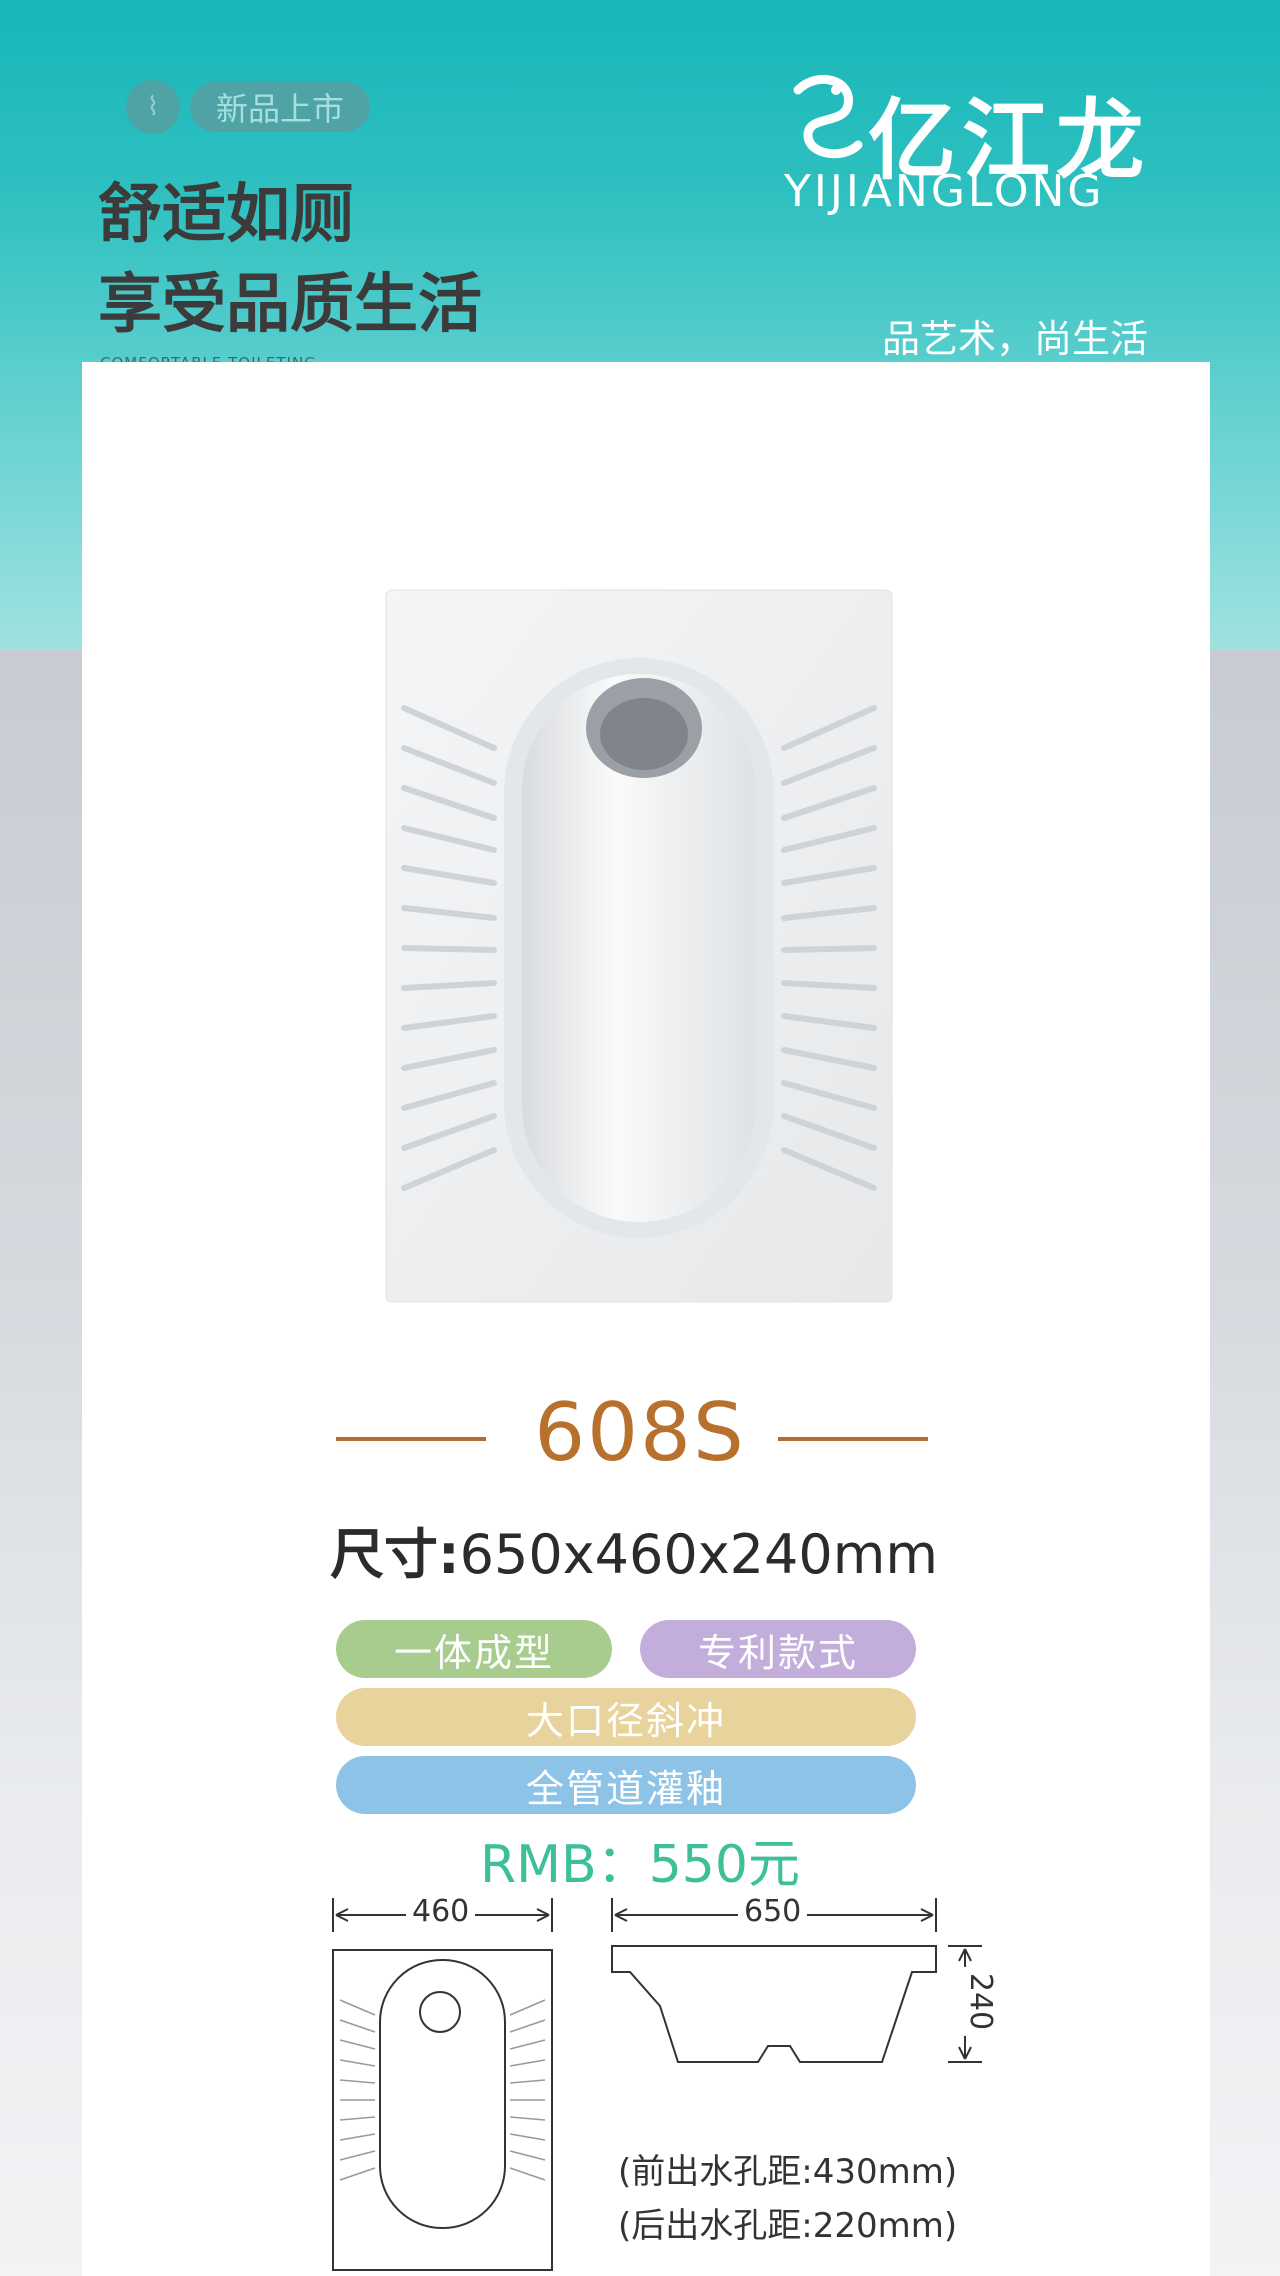 This screenshot has width=1280, height=2276. Describe the element at coordinates (788, 2172) in the screenshot. I see `front-outlet-distance: (前出水孔距:430mm)` at that location.